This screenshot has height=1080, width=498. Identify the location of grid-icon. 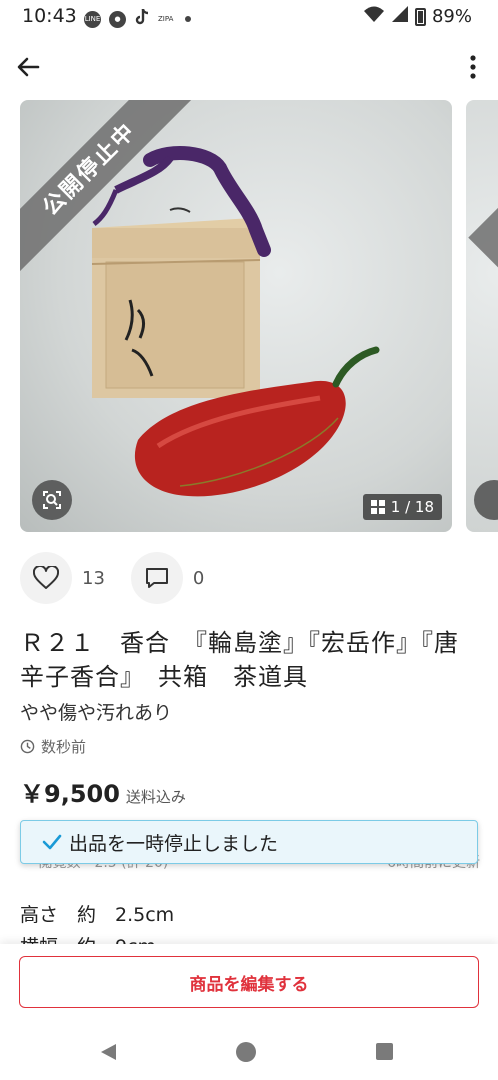
(377, 507).